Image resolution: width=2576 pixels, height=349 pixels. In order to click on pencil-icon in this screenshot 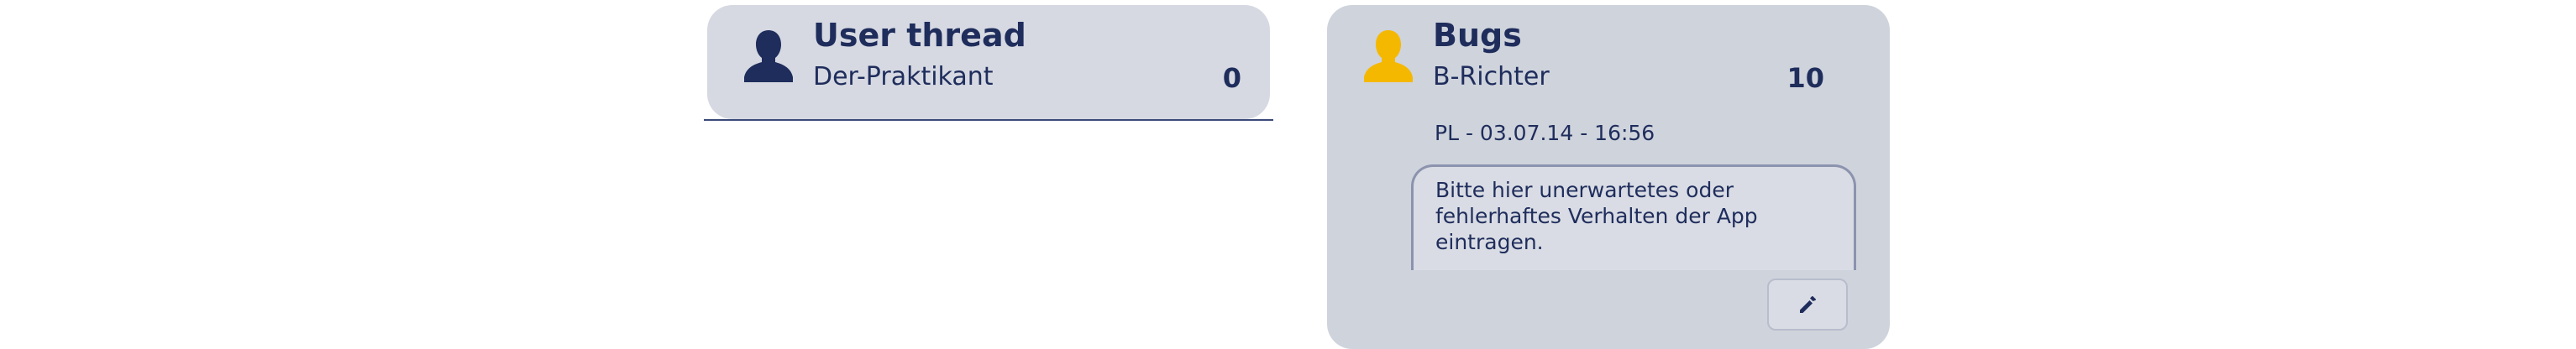, I will do `click(1808, 305)`.